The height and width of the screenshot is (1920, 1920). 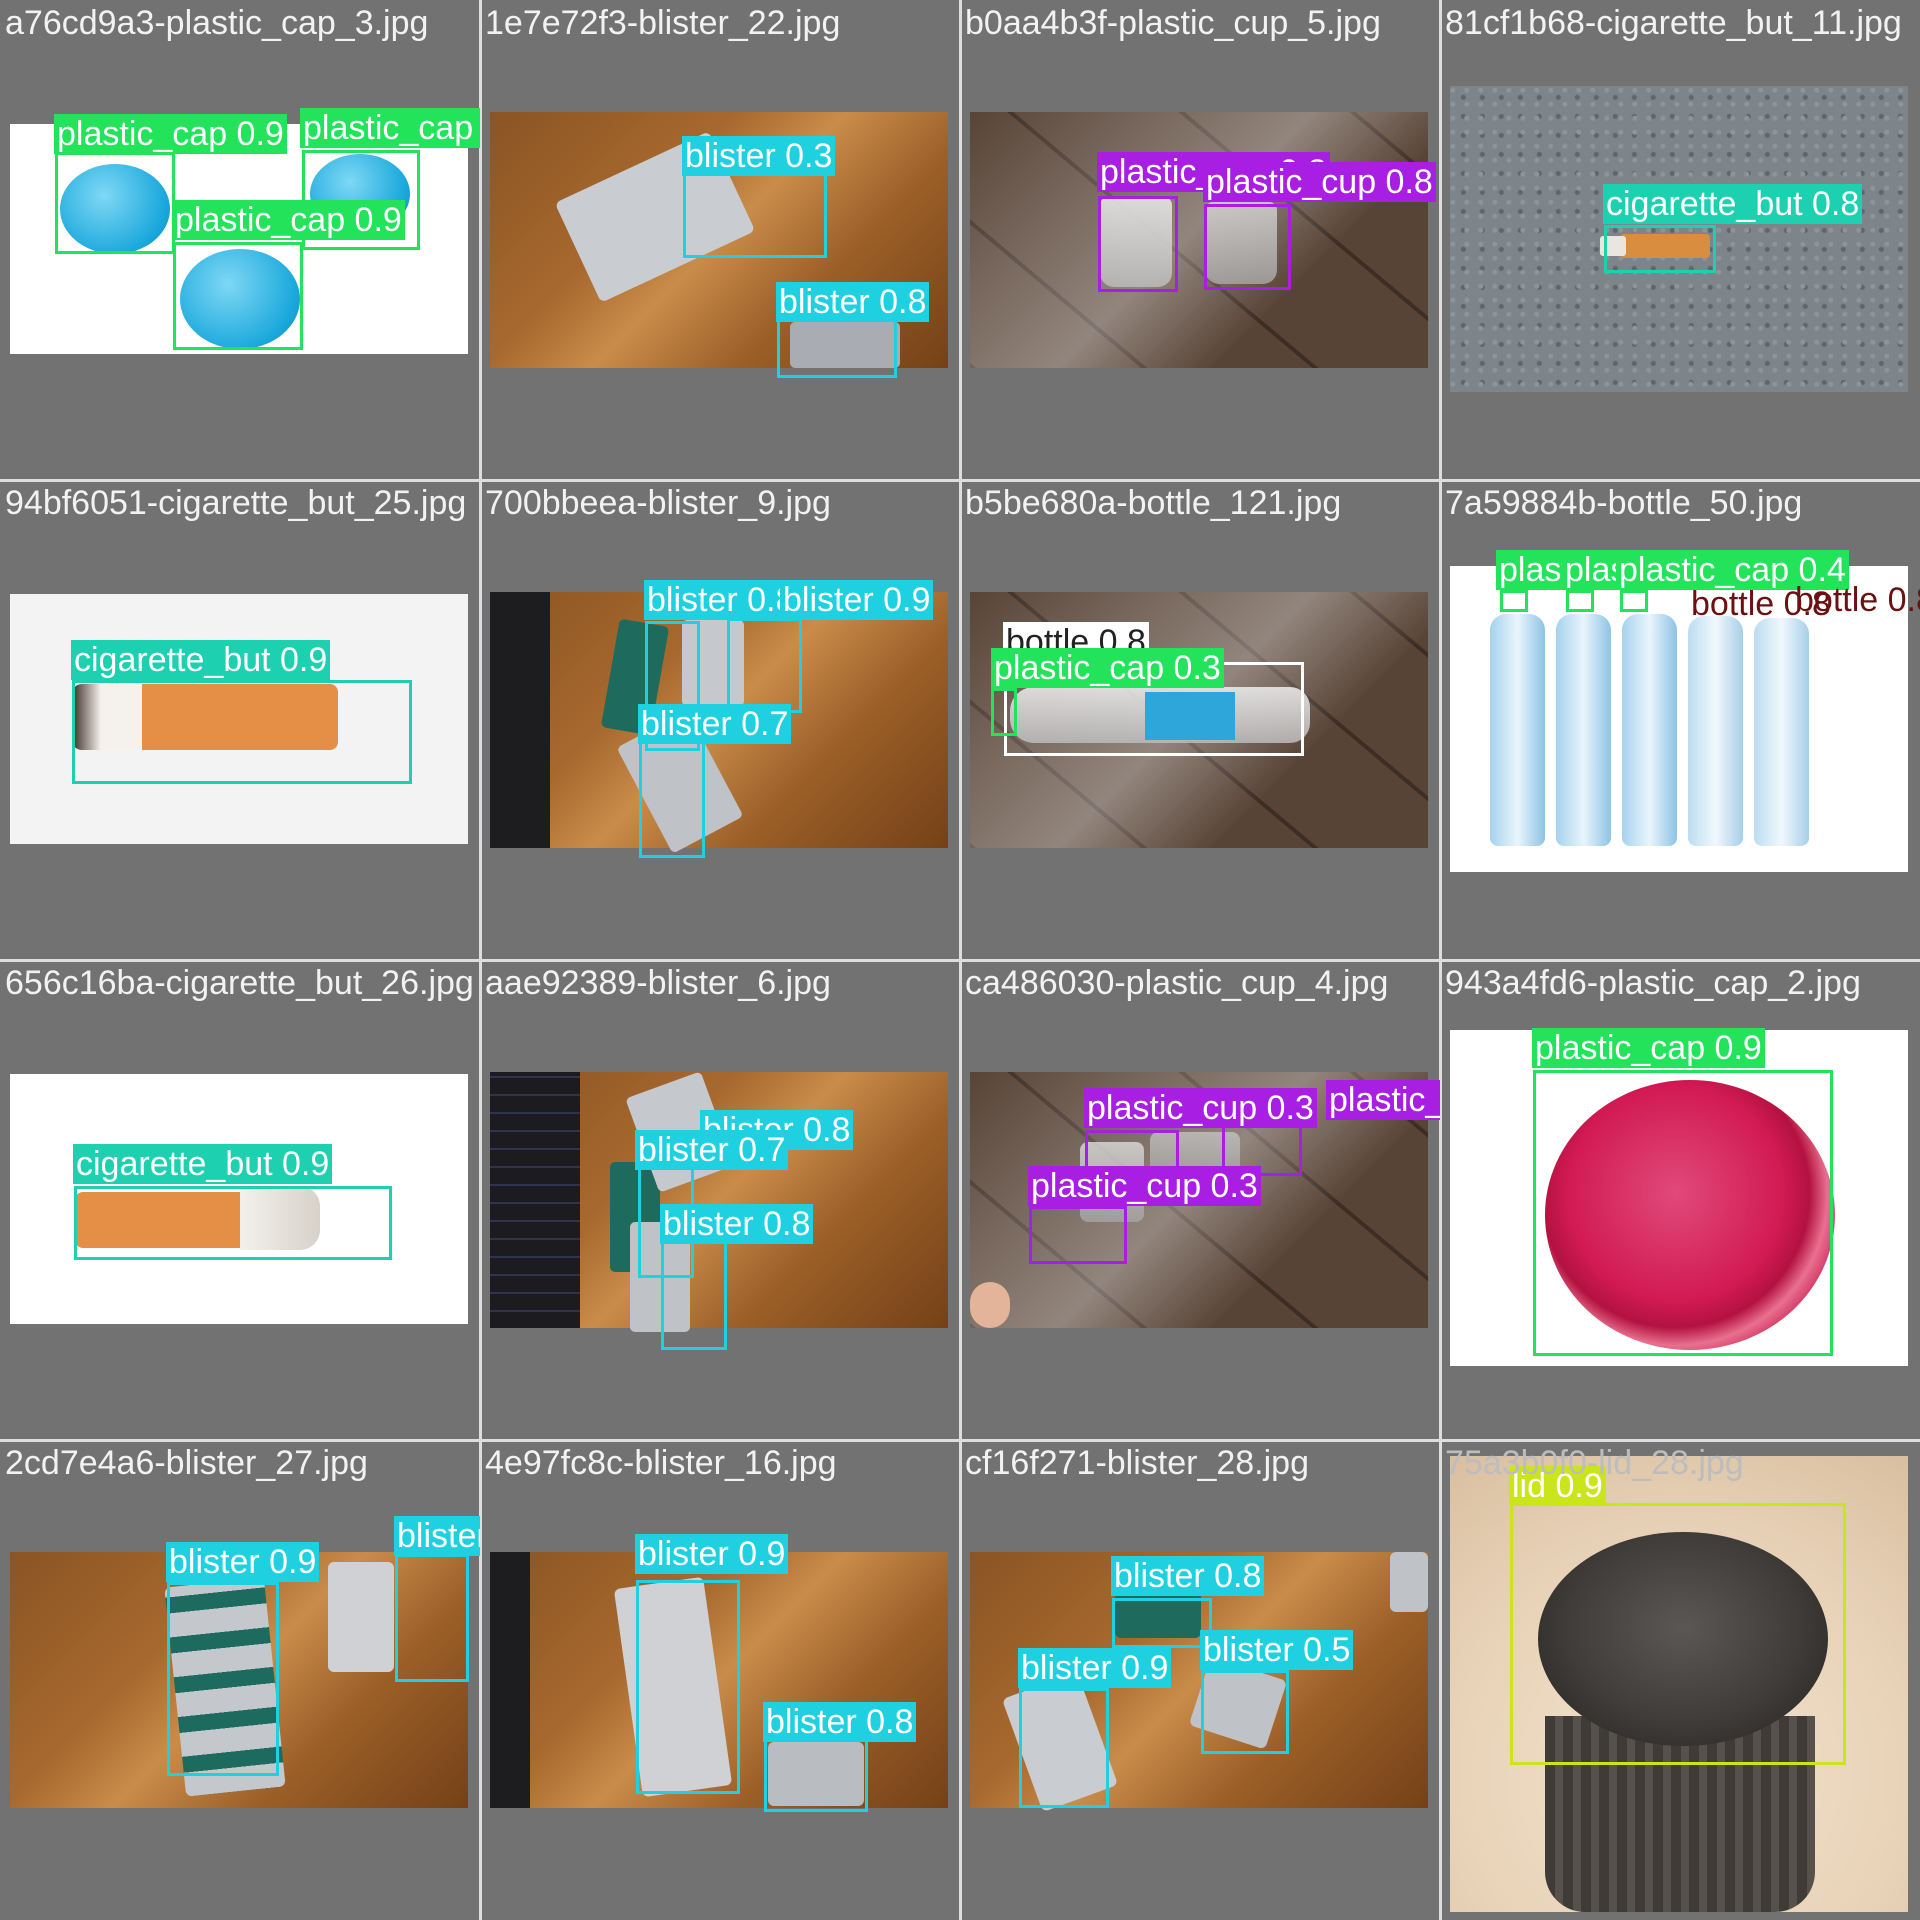 I want to click on tile-filename: cf16f271-blister_28.jpg, so click(x=1137, y=1463).